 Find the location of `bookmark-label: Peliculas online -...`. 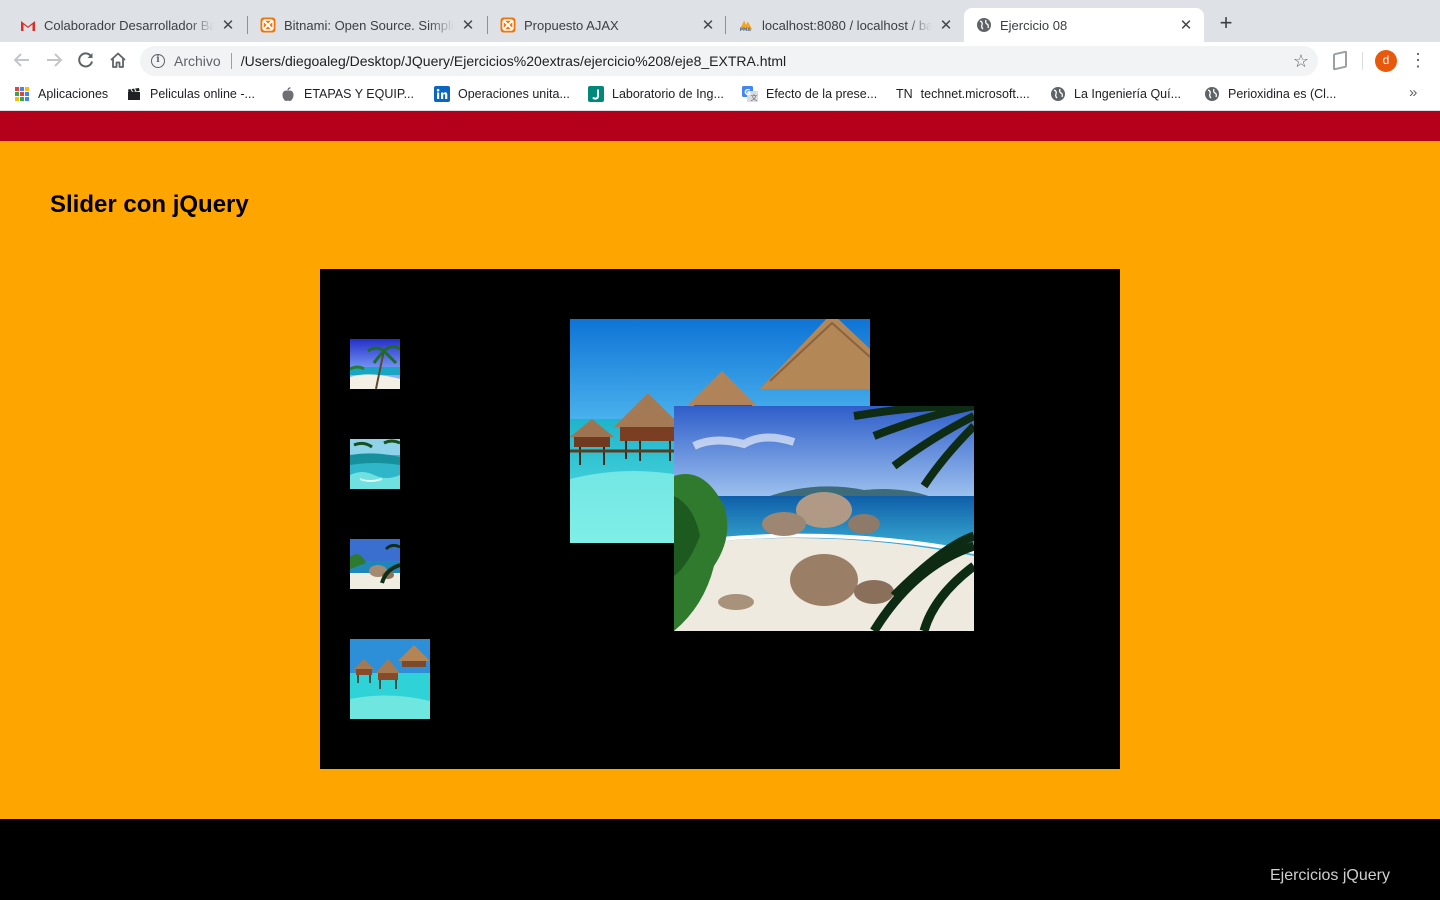

bookmark-label: Peliculas online -... is located at coordinates (202, 94).